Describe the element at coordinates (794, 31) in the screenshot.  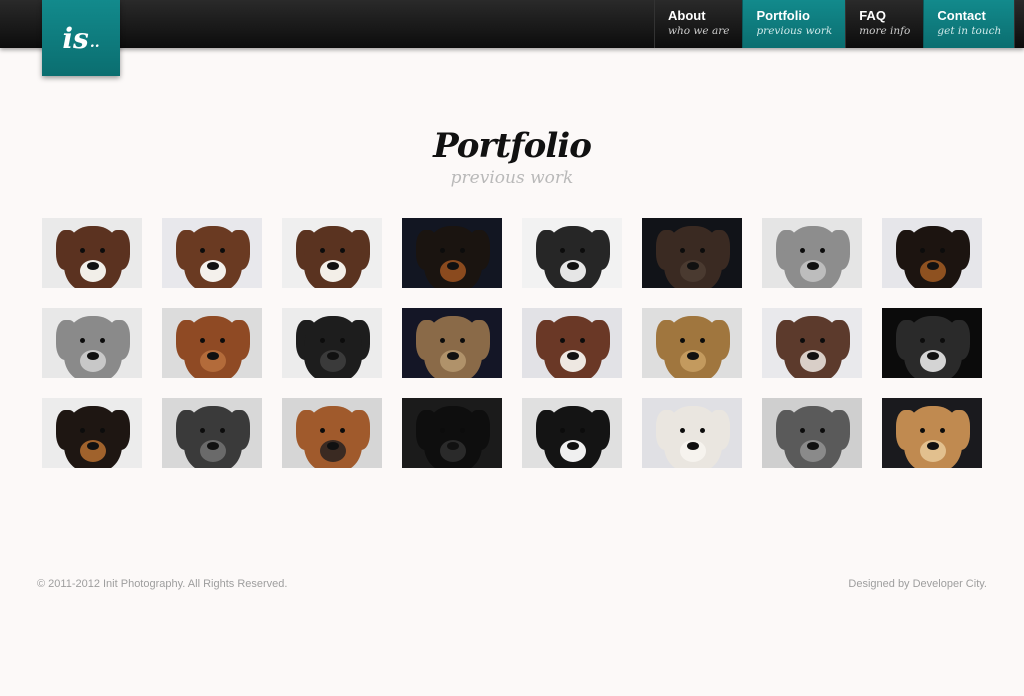
I see `nav-item-subtitle: previous work` at that location.